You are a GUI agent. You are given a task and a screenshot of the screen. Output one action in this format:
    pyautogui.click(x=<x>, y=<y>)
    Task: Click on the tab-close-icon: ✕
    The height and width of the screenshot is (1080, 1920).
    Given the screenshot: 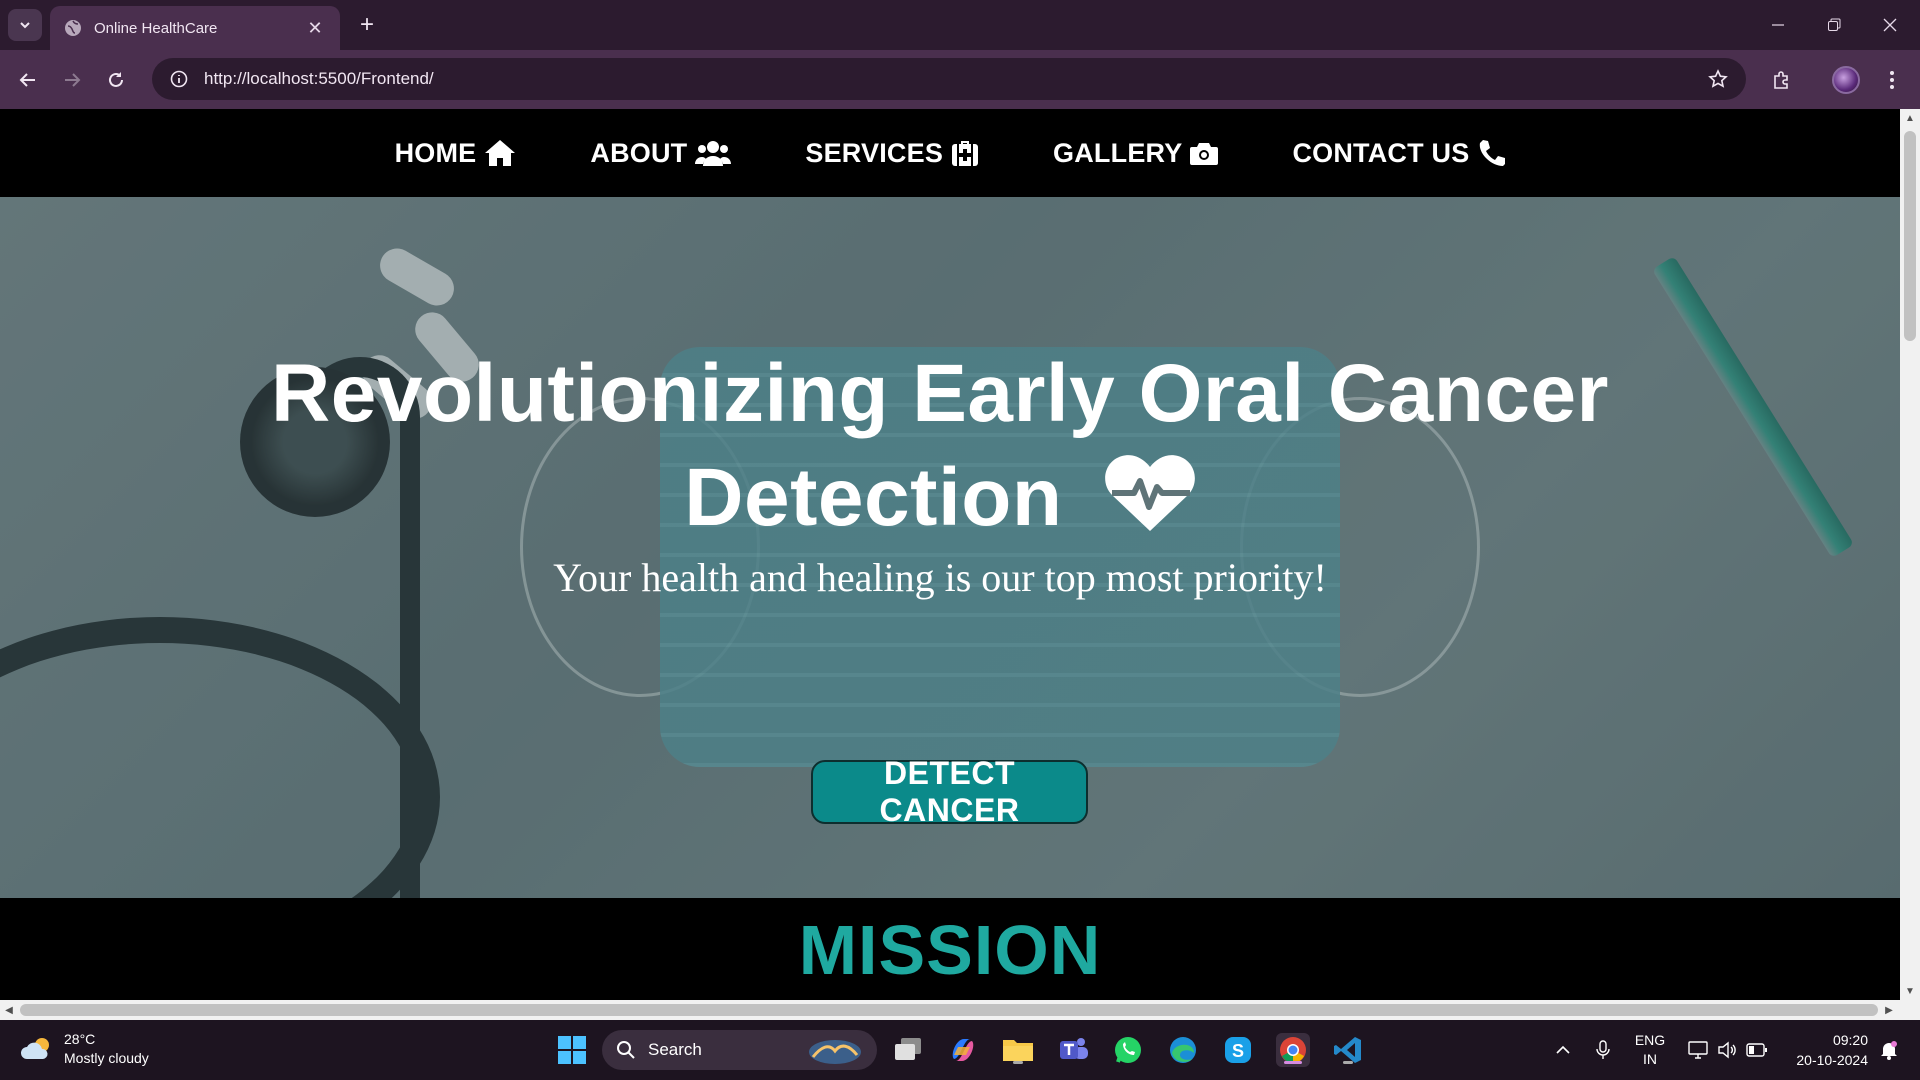 What is the action you would take?
    pyautogui.click(x=315, y=28)
    